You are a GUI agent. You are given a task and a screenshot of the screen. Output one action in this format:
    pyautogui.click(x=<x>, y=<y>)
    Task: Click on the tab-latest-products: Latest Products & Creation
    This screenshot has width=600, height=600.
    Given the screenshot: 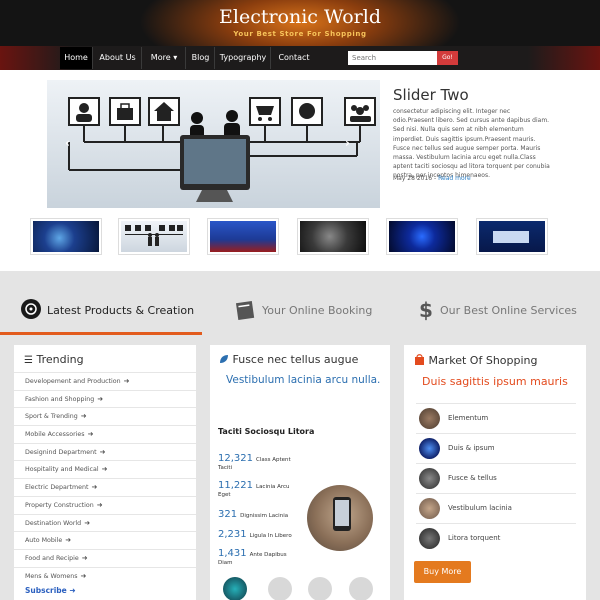 What is the action you would take?
    pyautogui.click(x=120, y=310)
    